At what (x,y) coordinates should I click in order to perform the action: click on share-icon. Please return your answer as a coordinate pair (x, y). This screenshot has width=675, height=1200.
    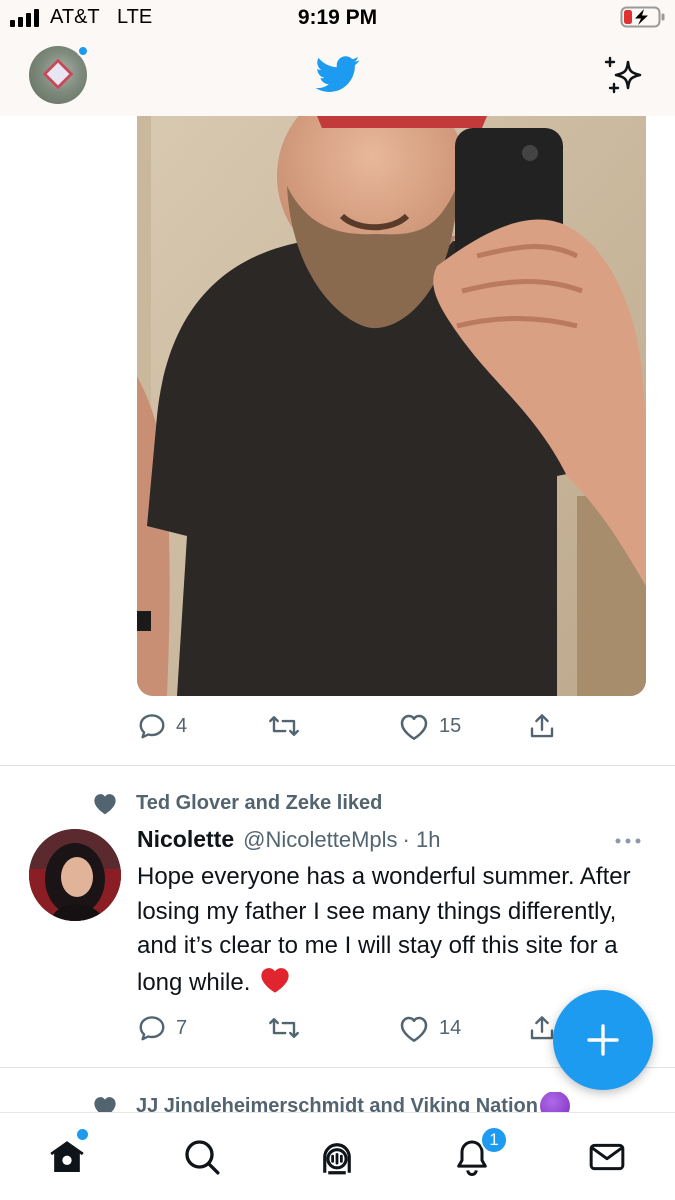
    Looking at the image, I should click on (542, 726).